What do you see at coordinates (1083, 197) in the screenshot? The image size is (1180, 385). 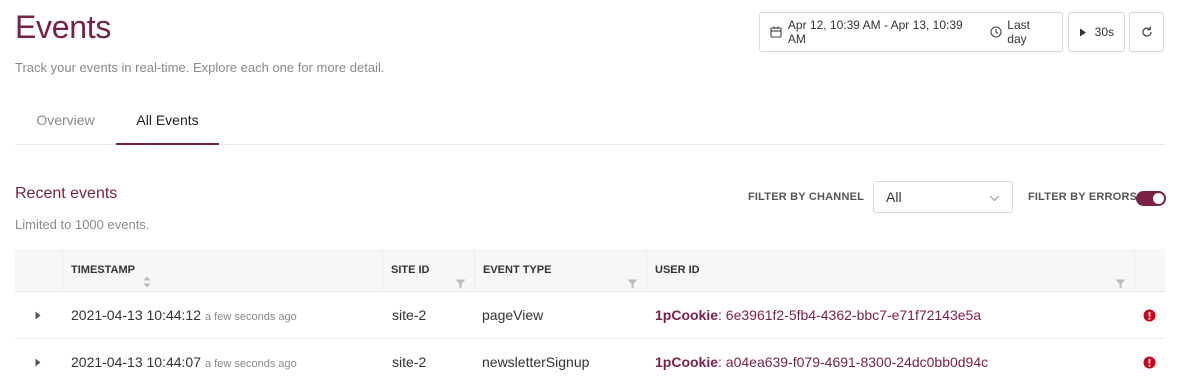 I see `filter-errors-label: FILTER BY ERRORS` at bounding box center [1083, 197].